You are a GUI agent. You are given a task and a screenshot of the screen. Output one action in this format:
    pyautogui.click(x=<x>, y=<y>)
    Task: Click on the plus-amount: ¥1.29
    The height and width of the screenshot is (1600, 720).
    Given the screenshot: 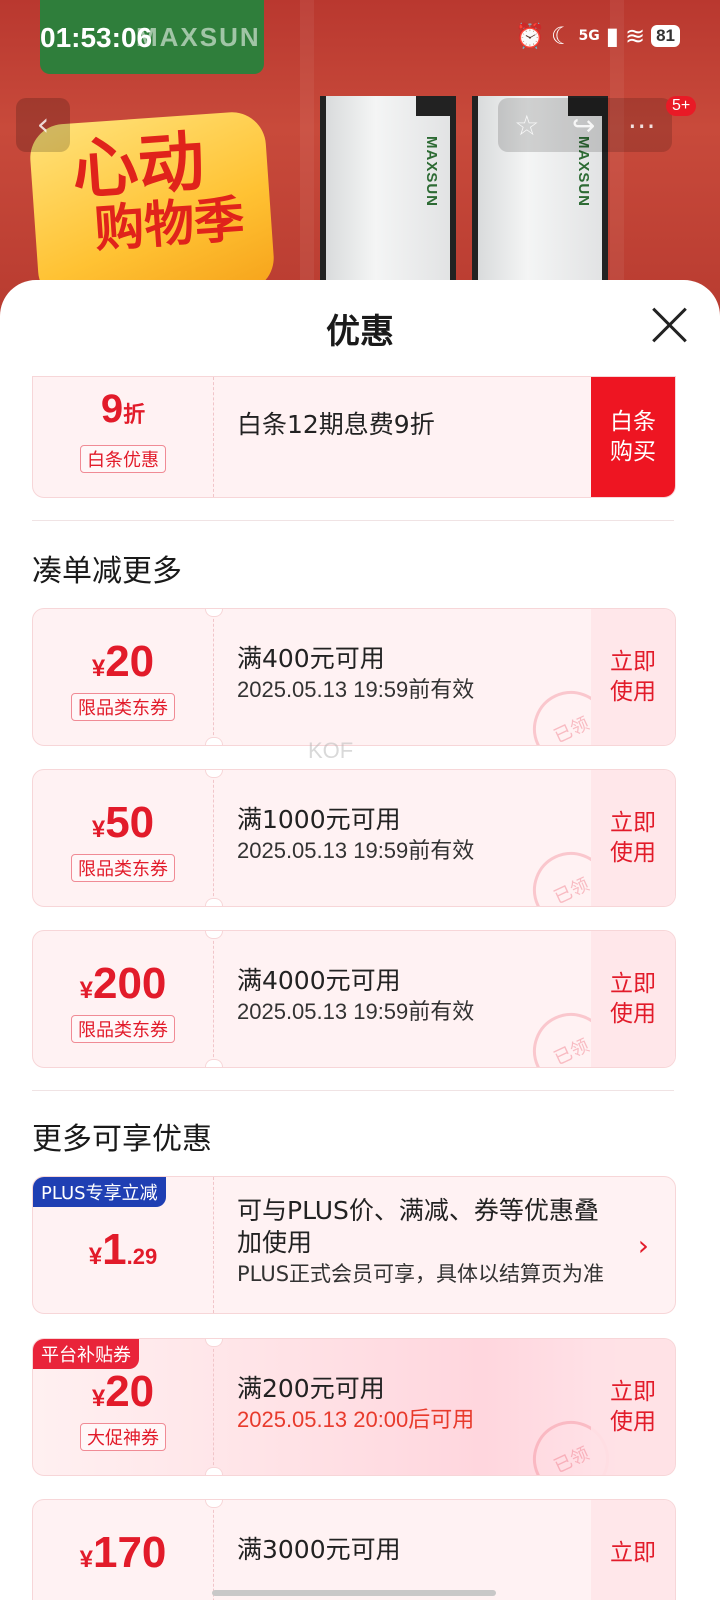 What is the action you would take?
    pyautogui.click(x=123, y=1249)
    